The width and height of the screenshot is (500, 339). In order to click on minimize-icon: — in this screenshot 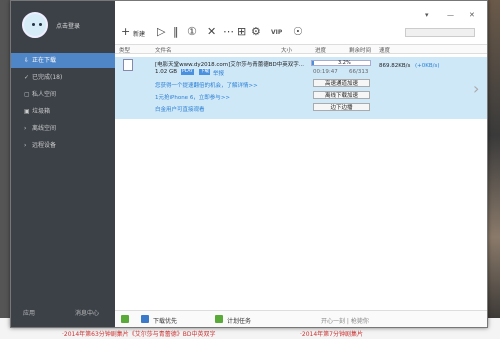, I will do `click(450, 15)`.